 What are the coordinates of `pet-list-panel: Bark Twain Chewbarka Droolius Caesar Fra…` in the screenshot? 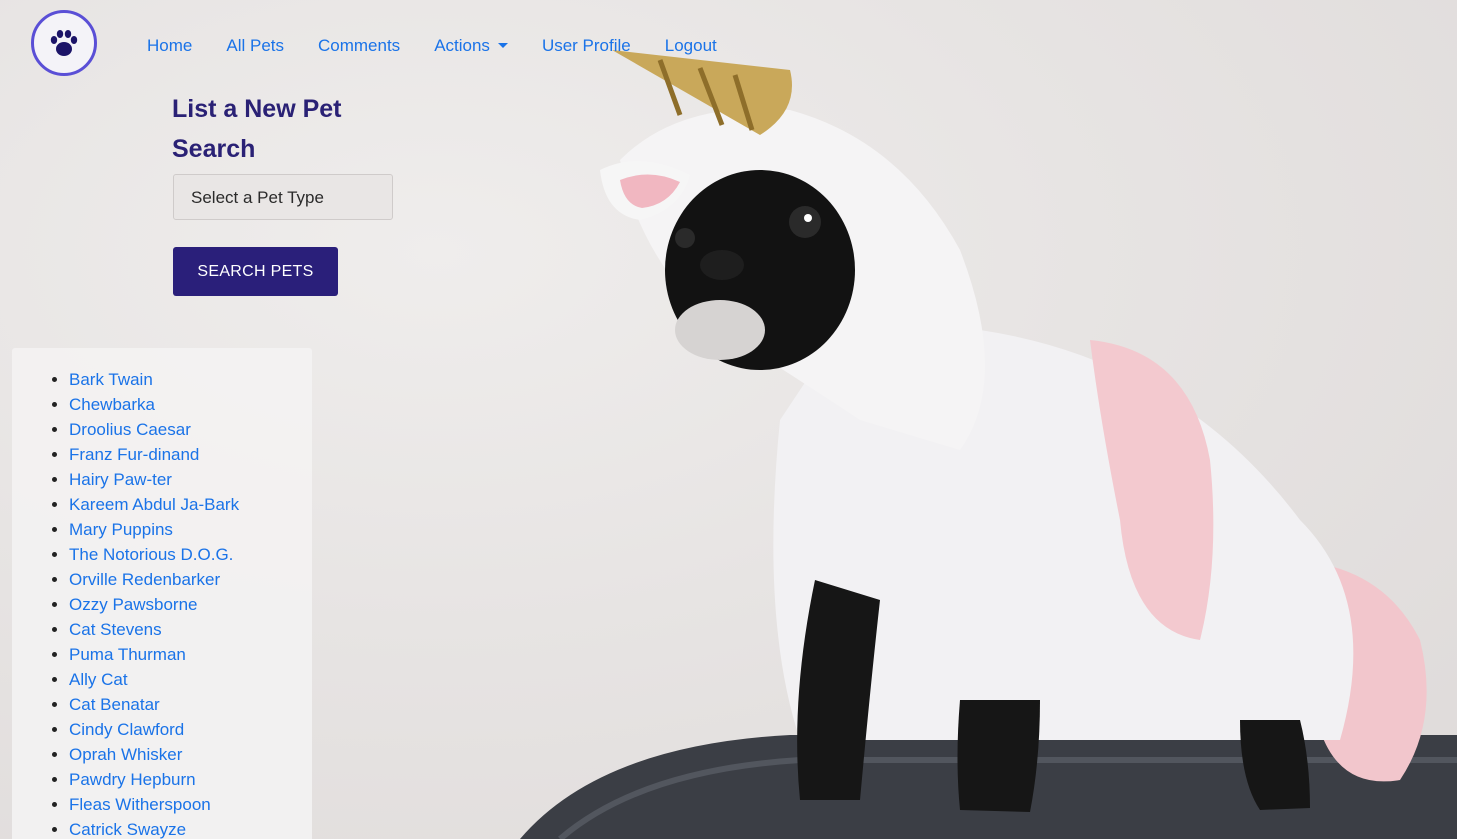 It's located at (162, 593).